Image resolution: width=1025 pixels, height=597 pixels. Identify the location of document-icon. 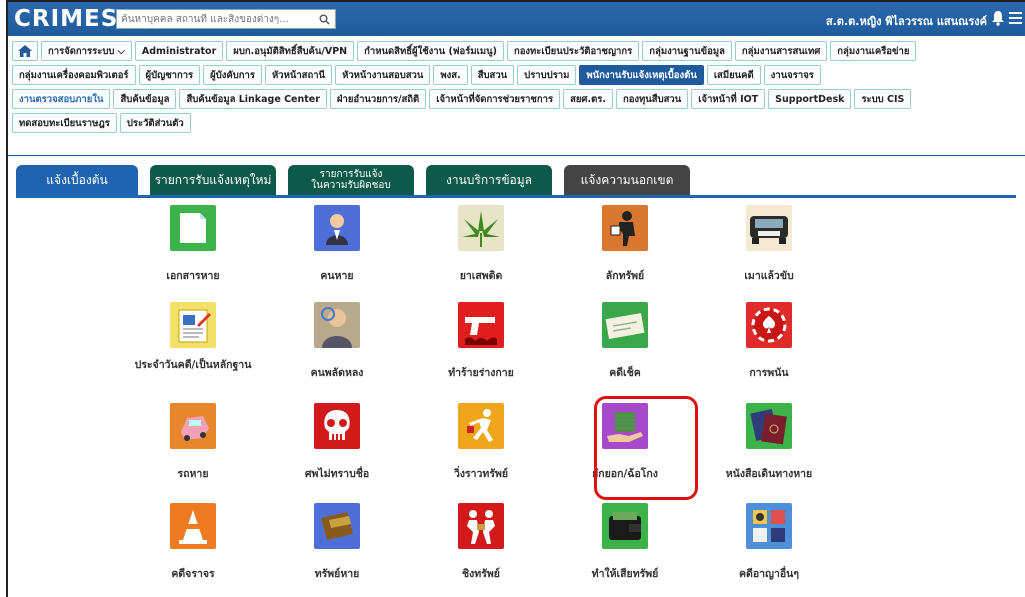
(193, 228).